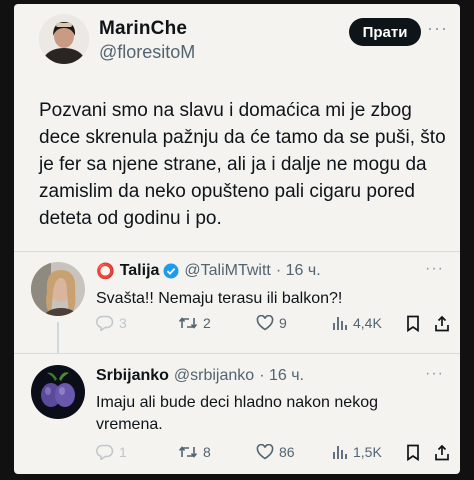  What do you see at coordinates (58, 338) in the screenshot?
I see `thread-line` at bounding box center [58, 338].